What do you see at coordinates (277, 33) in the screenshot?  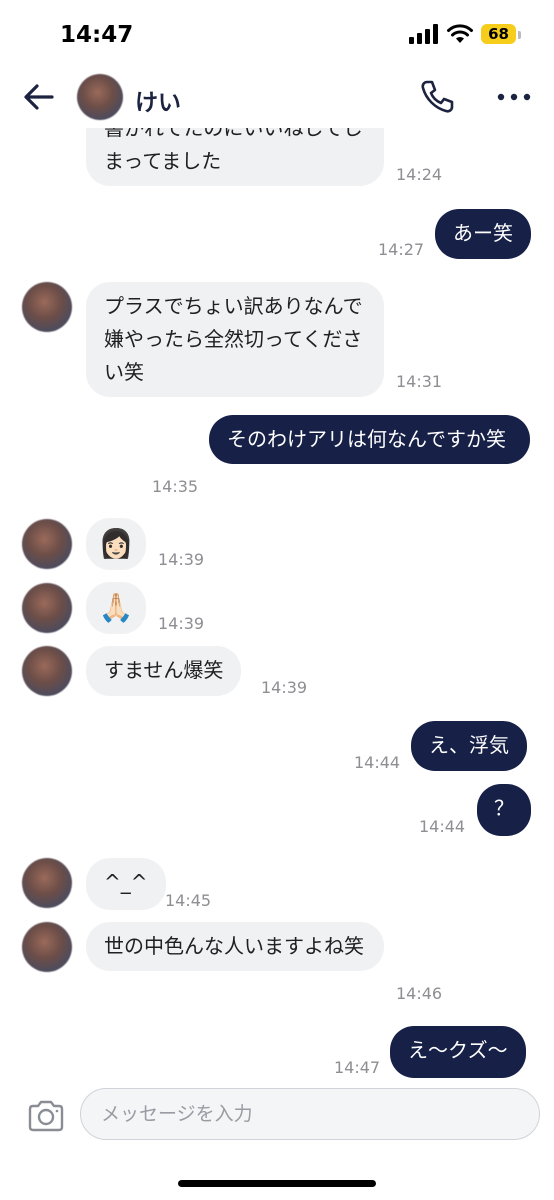 I see `status-bar: 14:47 68` at bounding box center [277, 33].